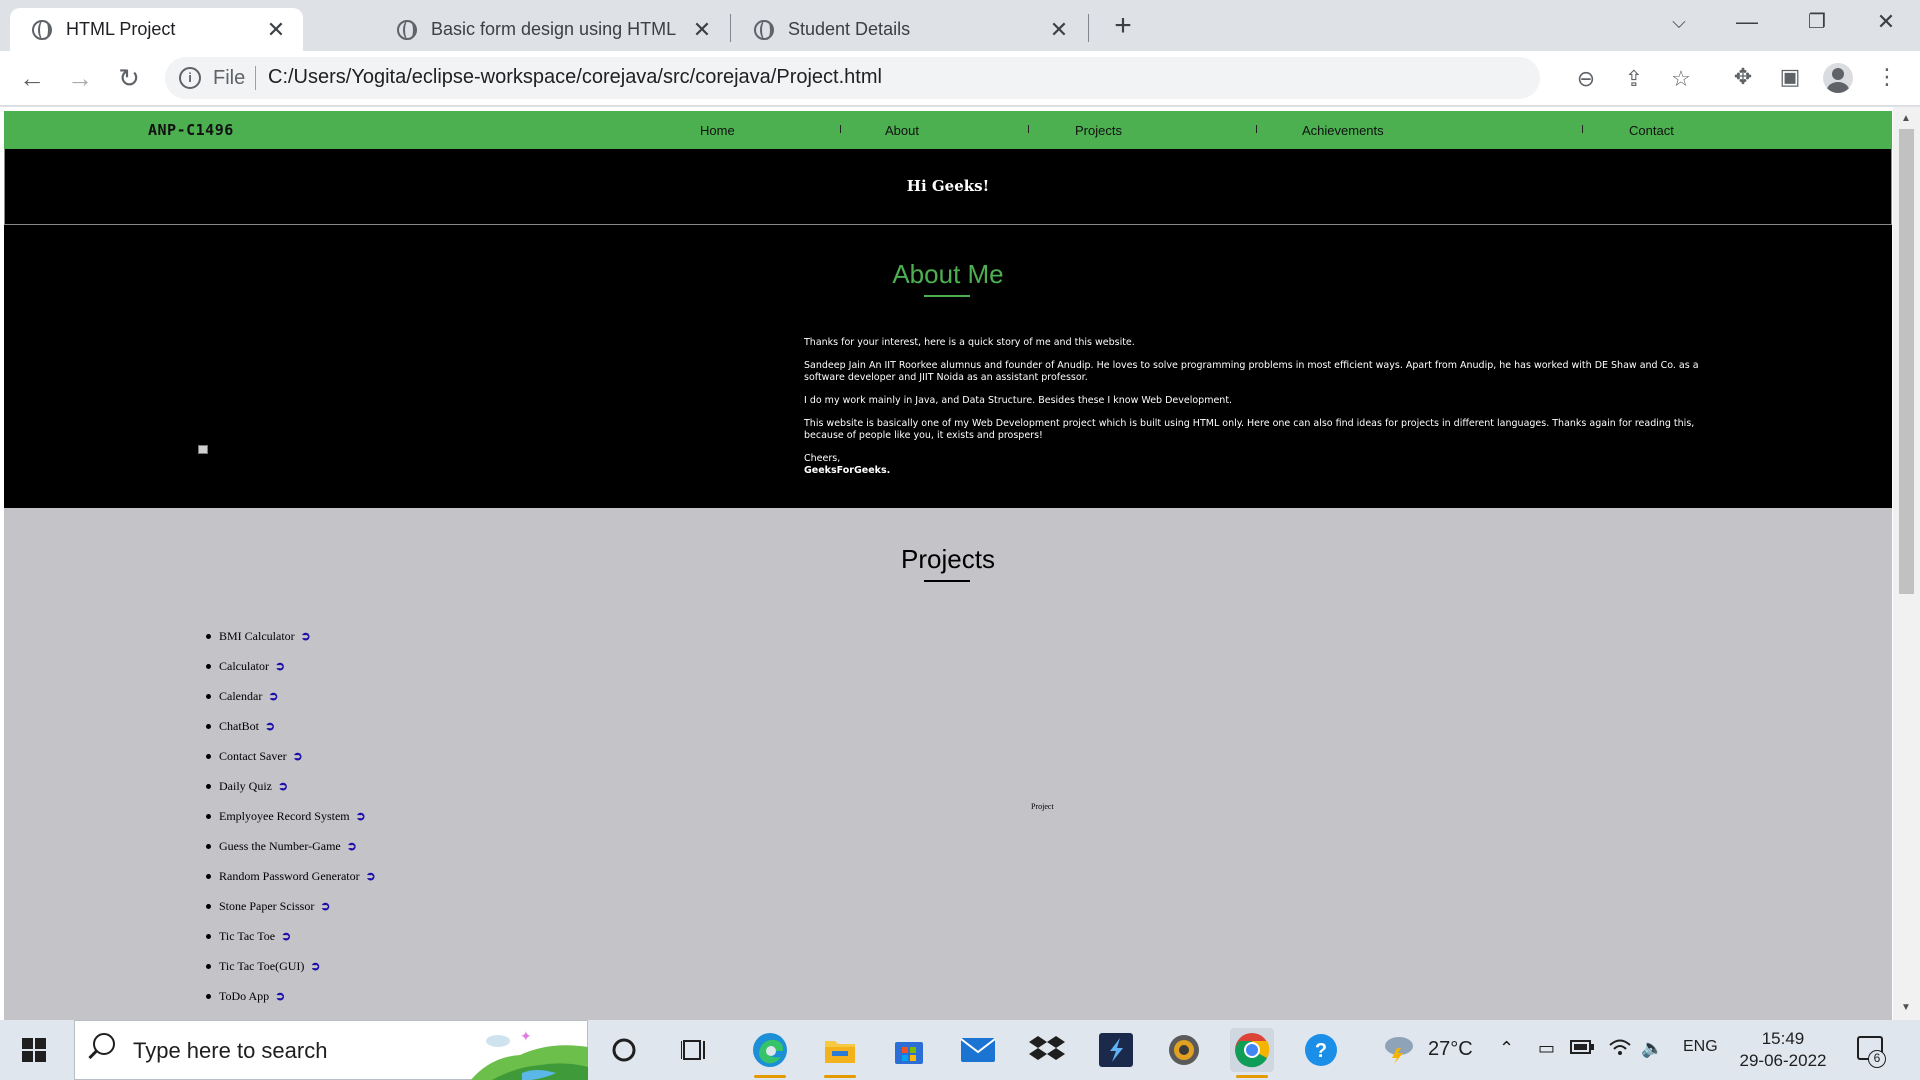 Image resolution: width=1920 pixels, height=1080 pixels. What do you see at coordinates (1252, 1053) in the screenshot?
I see `chrome-icon` at bounding box center [1252, 1053].